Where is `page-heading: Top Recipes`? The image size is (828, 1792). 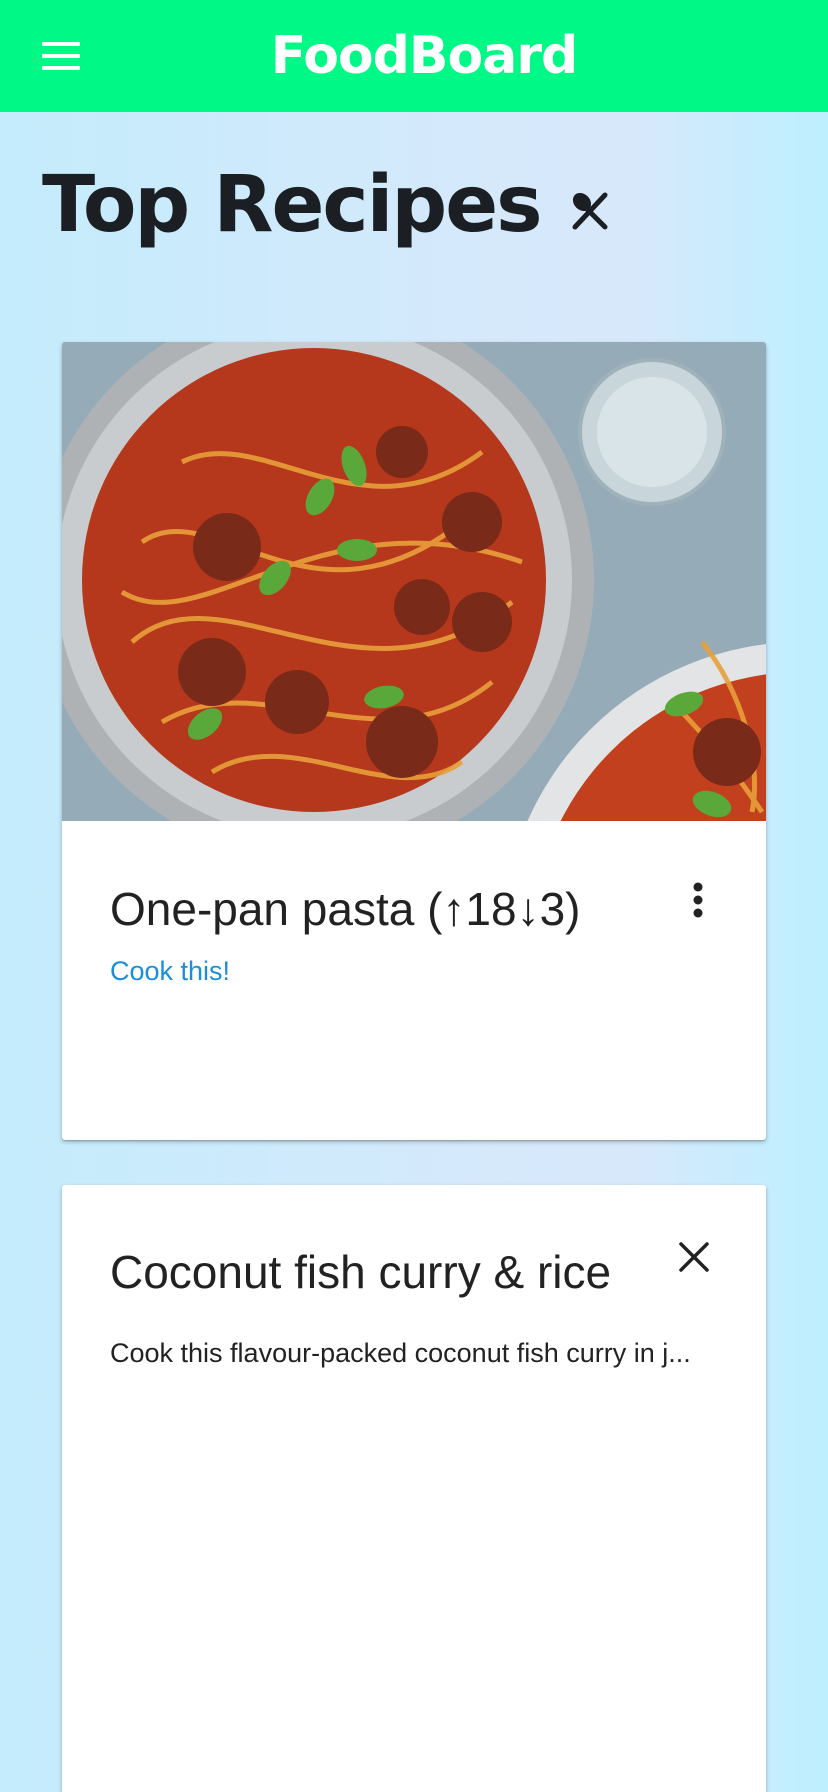
page-heading: Top Recipes is located at coordinates (327, 205).